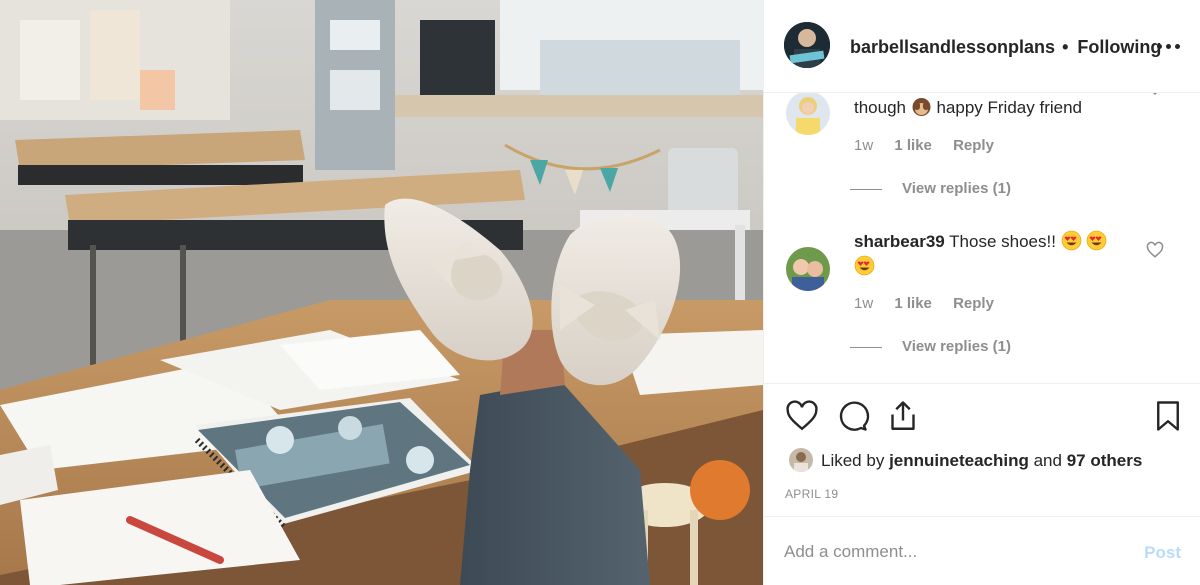  What do you see at coordinates (1047, 460) in the screenshot?
I see `liked-by-and: and` at bounding box center [1047, 460].